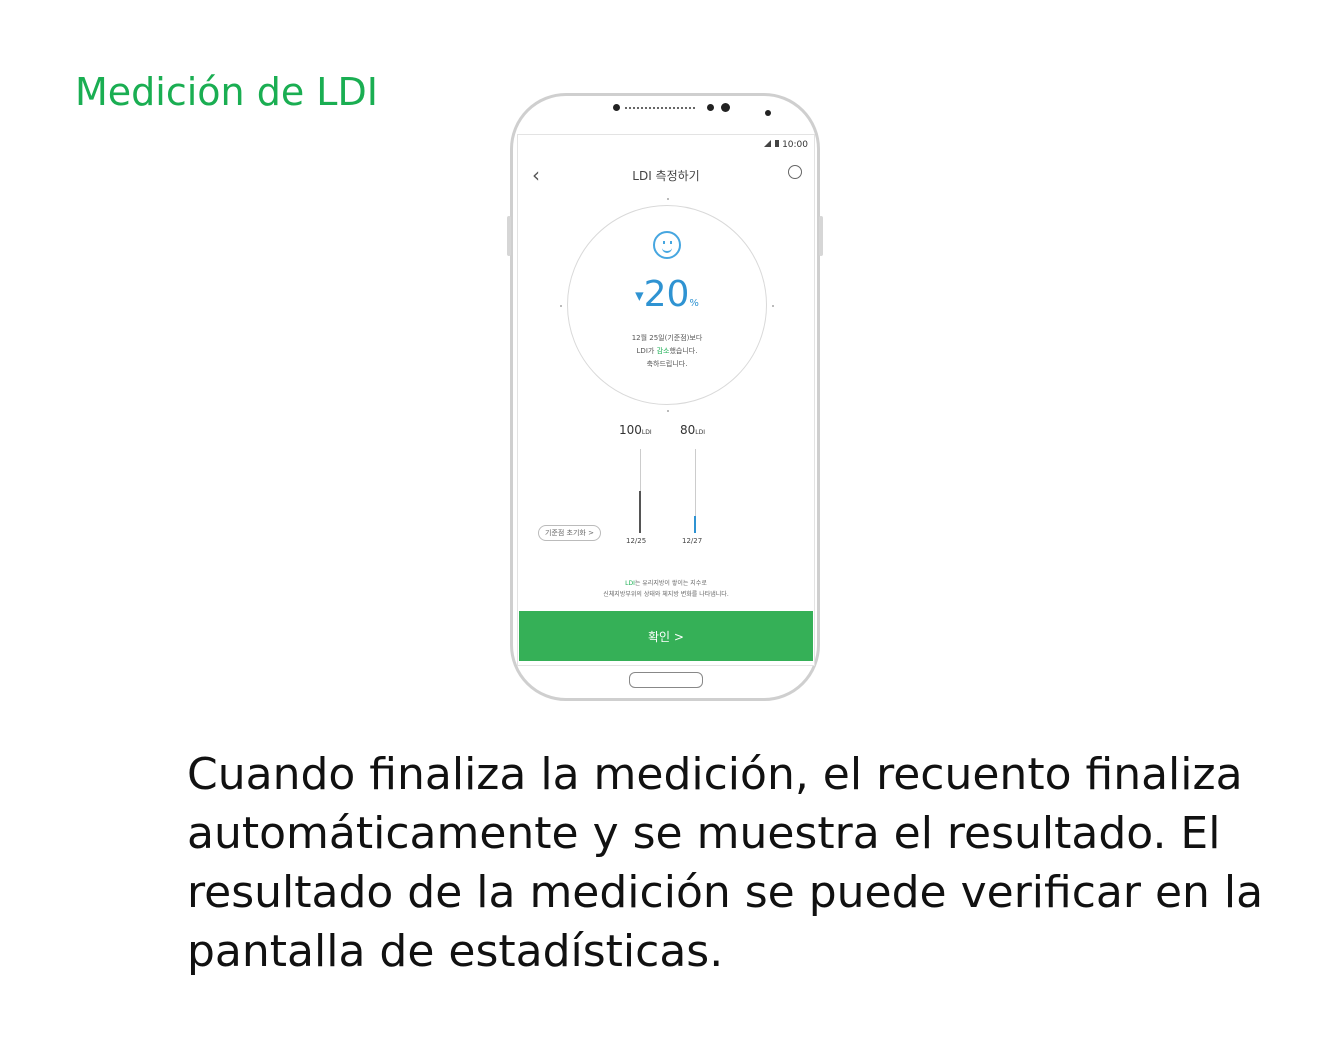 Image resolution: width=1340 pixels, height=1055 pixels. I want to click on home-button, so click(666, 680).